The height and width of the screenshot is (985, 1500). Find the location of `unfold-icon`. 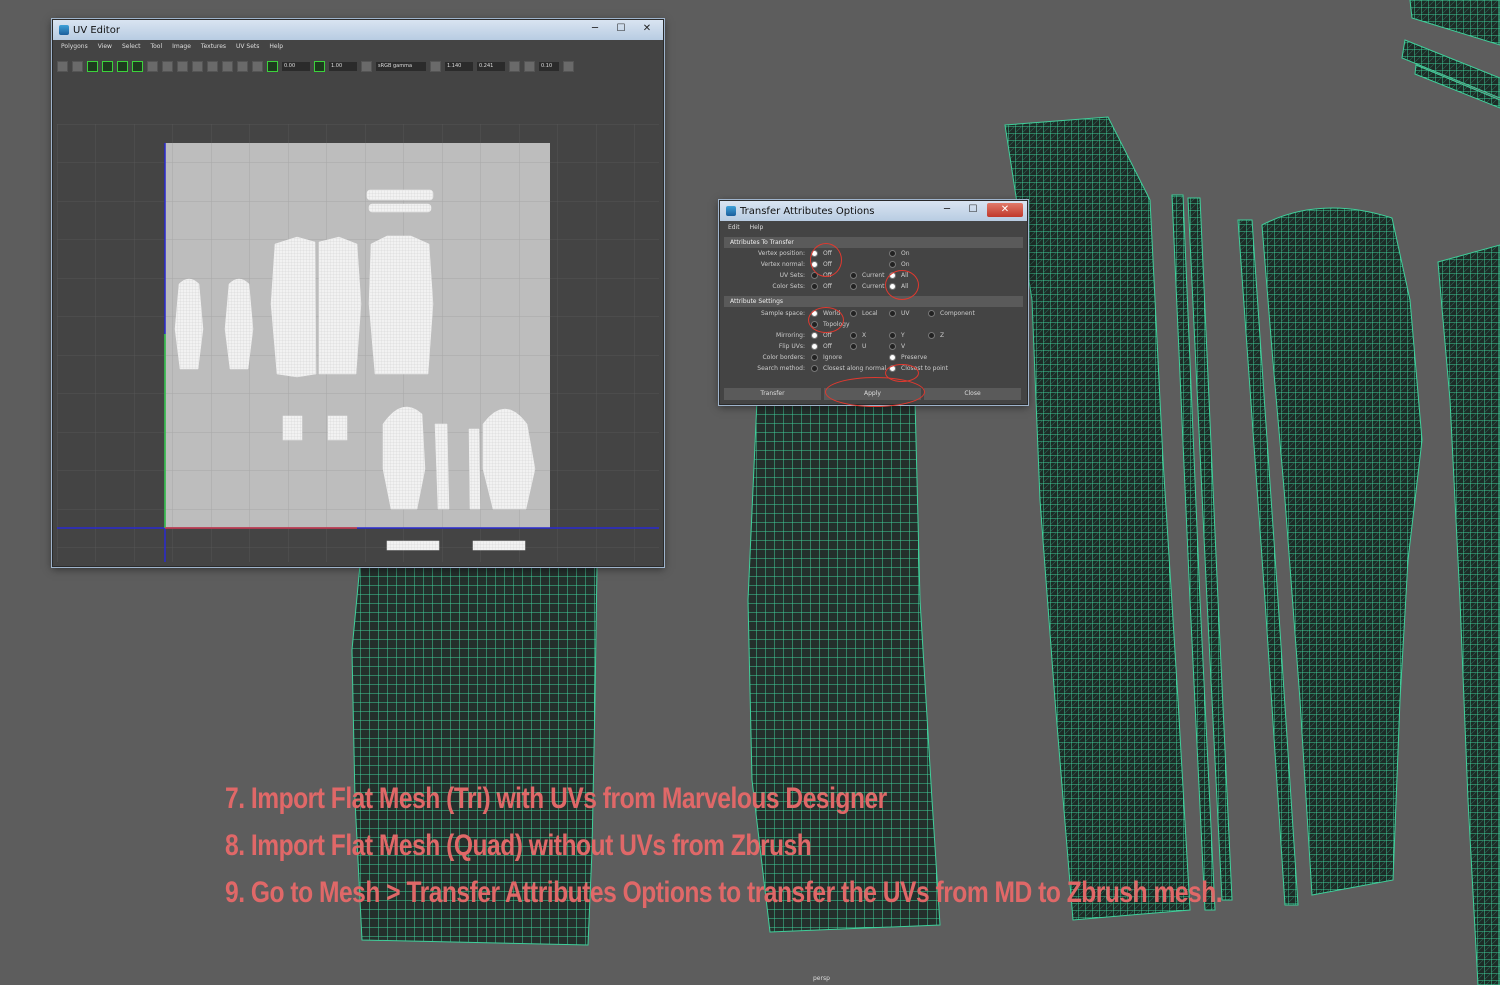

unfold-icon is located at coordinates (167, 66).